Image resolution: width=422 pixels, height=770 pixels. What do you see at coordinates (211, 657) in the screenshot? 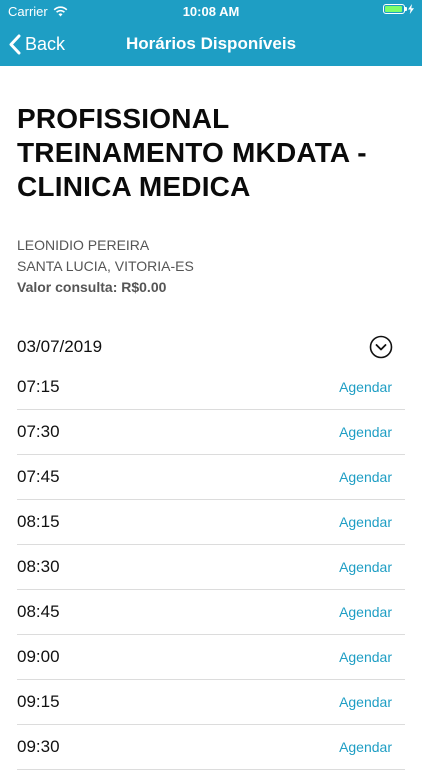
I see `time-slot-row: 09:00 Agendar` at bounding box center [211, 657].